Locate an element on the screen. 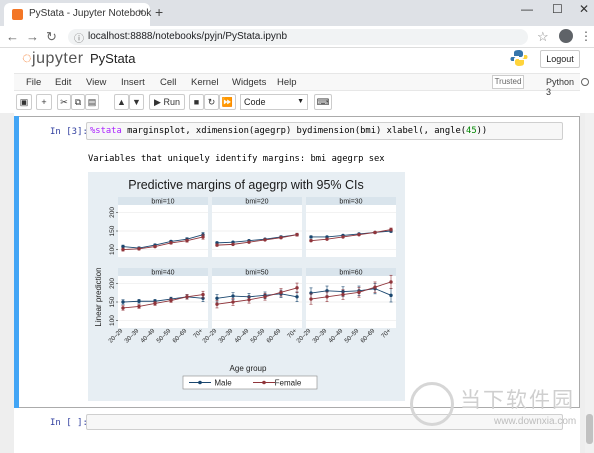  copy-icon: ⧉ is located at coordinates (78, 102).